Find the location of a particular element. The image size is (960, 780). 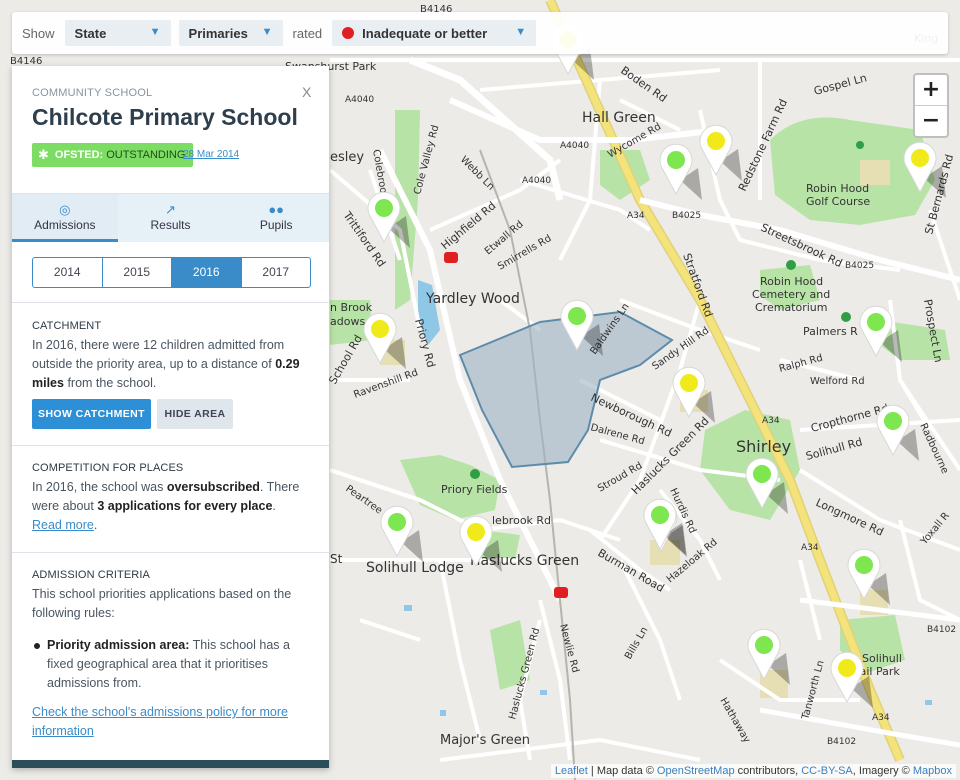

map-label-b4102-a: B4102 is located at coordinates (941, 630).